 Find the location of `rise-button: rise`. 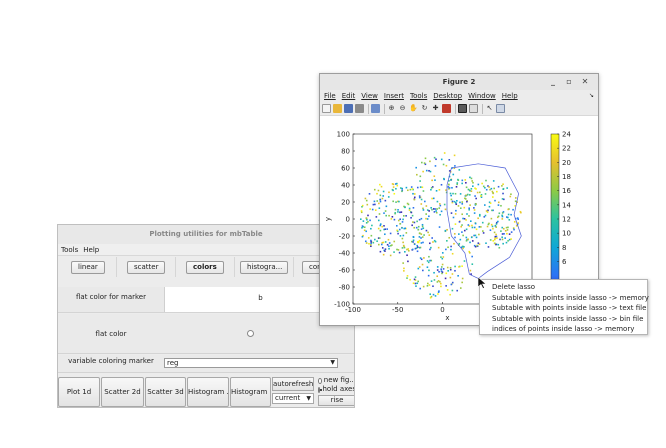

rise-button: rise is located at coordinates (336, 400).